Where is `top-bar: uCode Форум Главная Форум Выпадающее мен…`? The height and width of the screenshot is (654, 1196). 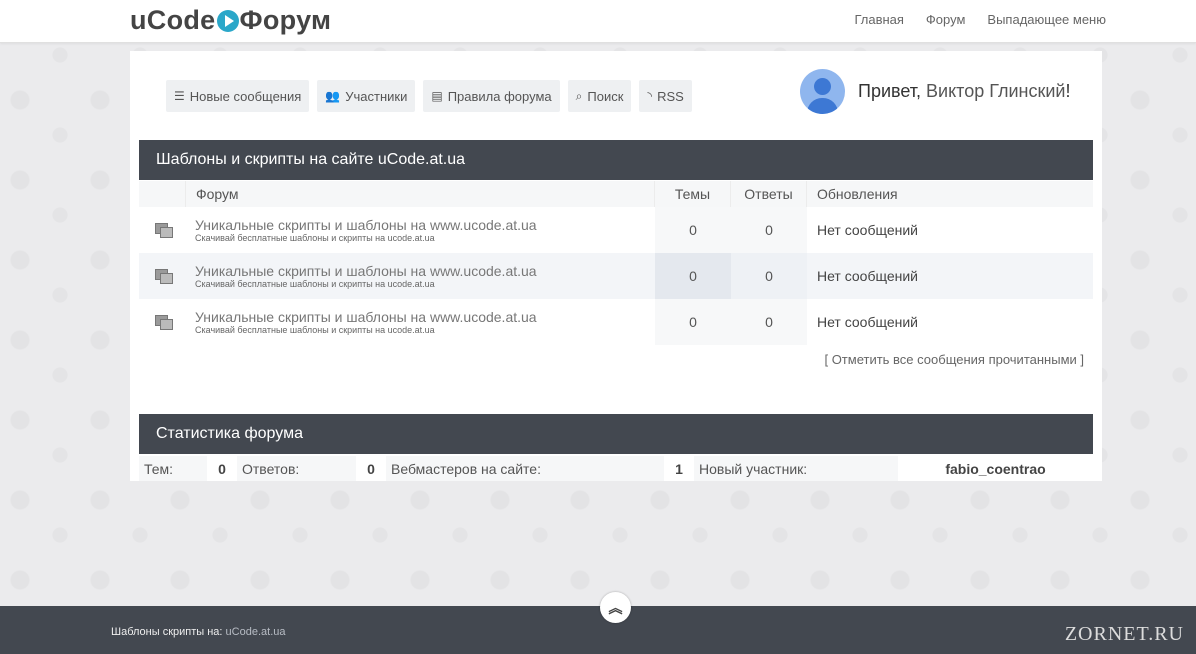
top-bar: uCode Форум Главная Форум Выпадающее мен… is located at coordinates (598, 21).